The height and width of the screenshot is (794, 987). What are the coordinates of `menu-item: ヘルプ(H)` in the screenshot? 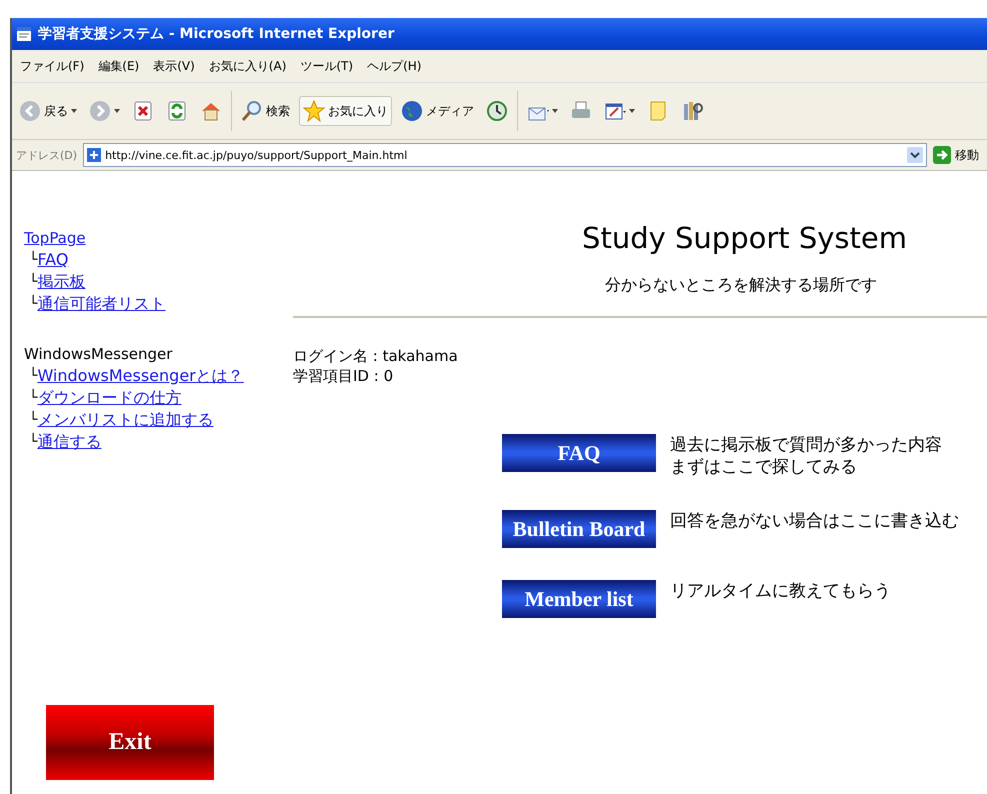 It's located at (394, 66).